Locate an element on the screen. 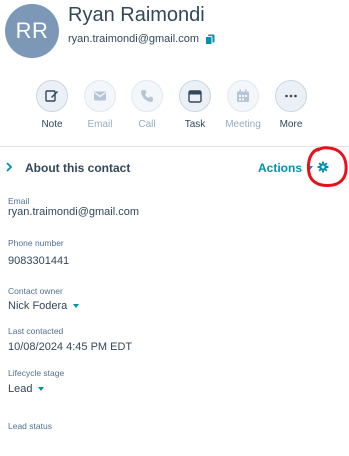 The width and height of the screenshot is (349, 456). note-icon is located at coordinates (51, 96).